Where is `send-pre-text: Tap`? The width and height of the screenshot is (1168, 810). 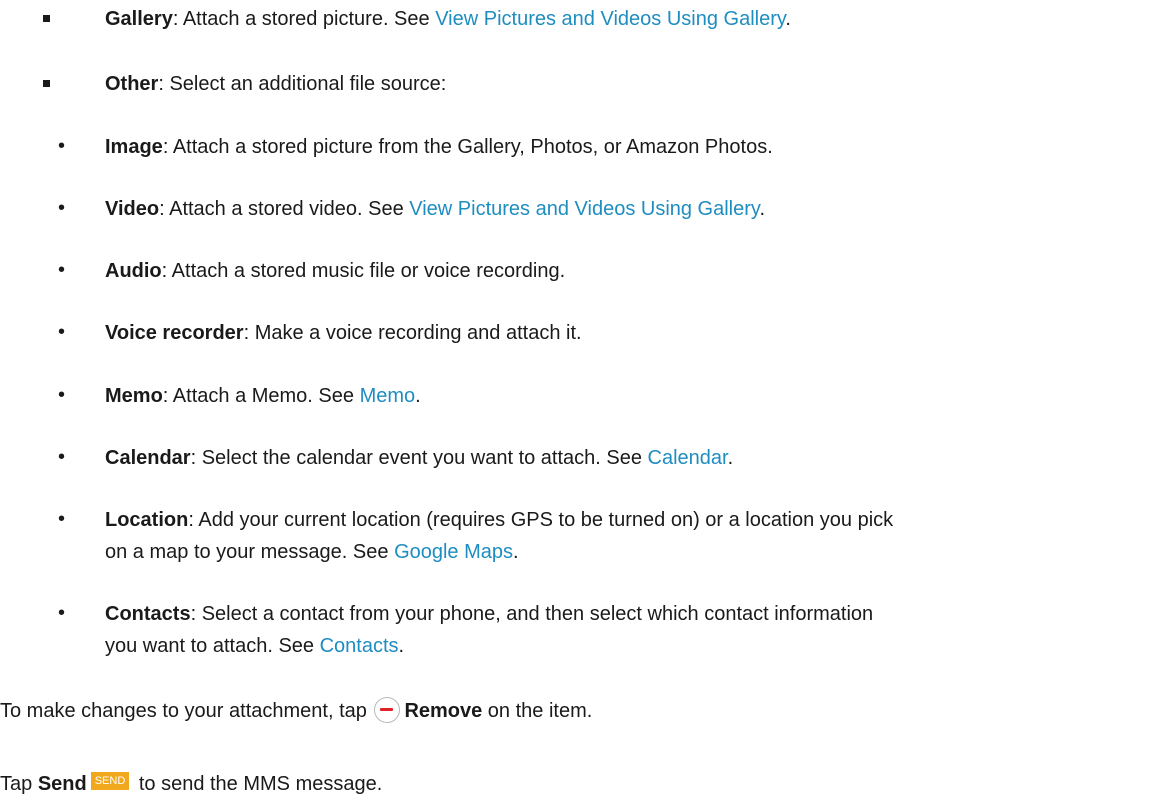
send-pre-text: Tap is located at coordinates (19, 784).